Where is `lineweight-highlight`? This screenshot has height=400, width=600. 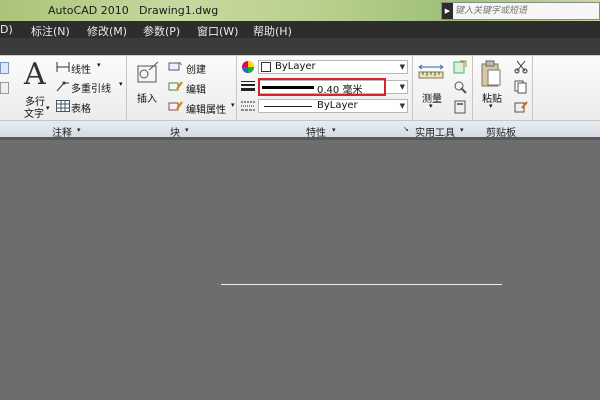
lineweight-highlight is located at coordinates (322, 87).